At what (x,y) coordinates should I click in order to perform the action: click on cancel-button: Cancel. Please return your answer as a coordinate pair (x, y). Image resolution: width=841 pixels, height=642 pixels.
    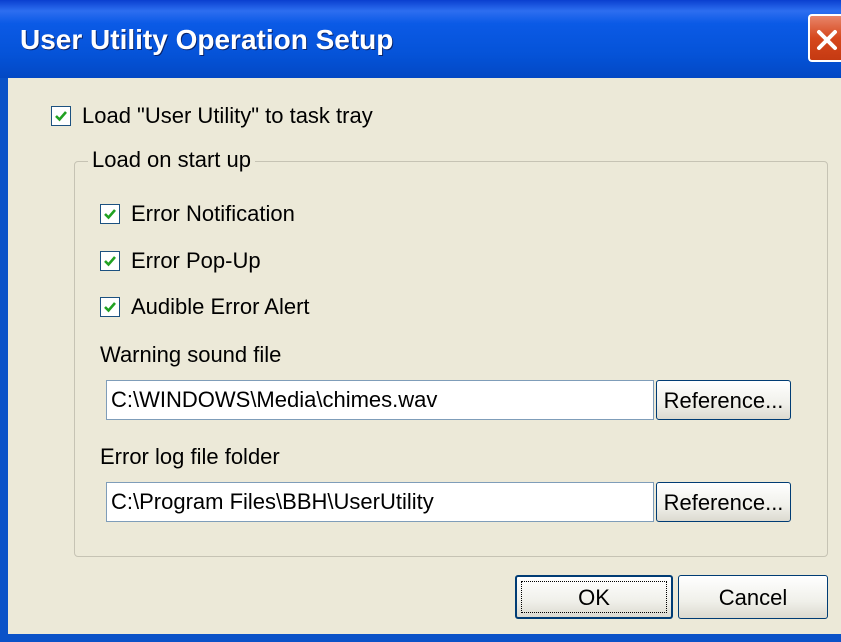
    Looking at the image, I should click on (753, 597).